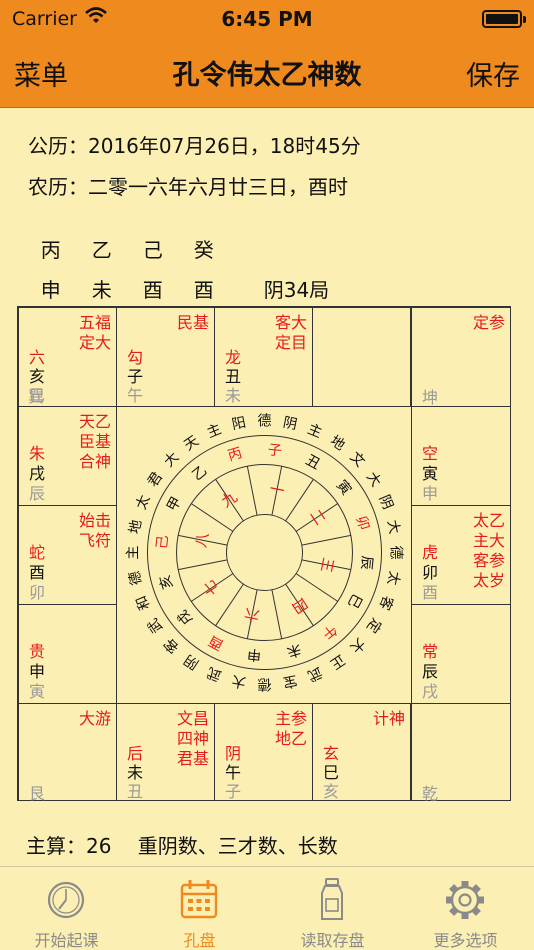 This screenshot has width=534, height=950. What do you see at coordinates (174, 504) in the screenshot?
I see `wheel-glyph: 甲` at bounding box center [174, 504].